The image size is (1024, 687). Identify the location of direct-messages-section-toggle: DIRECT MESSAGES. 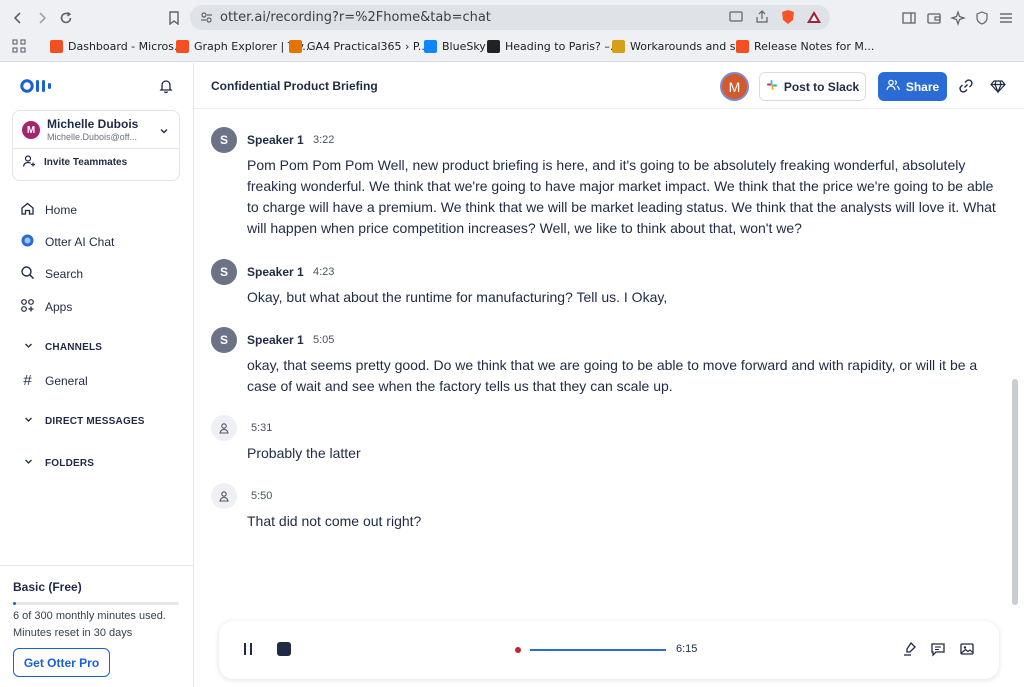
(84, 421).